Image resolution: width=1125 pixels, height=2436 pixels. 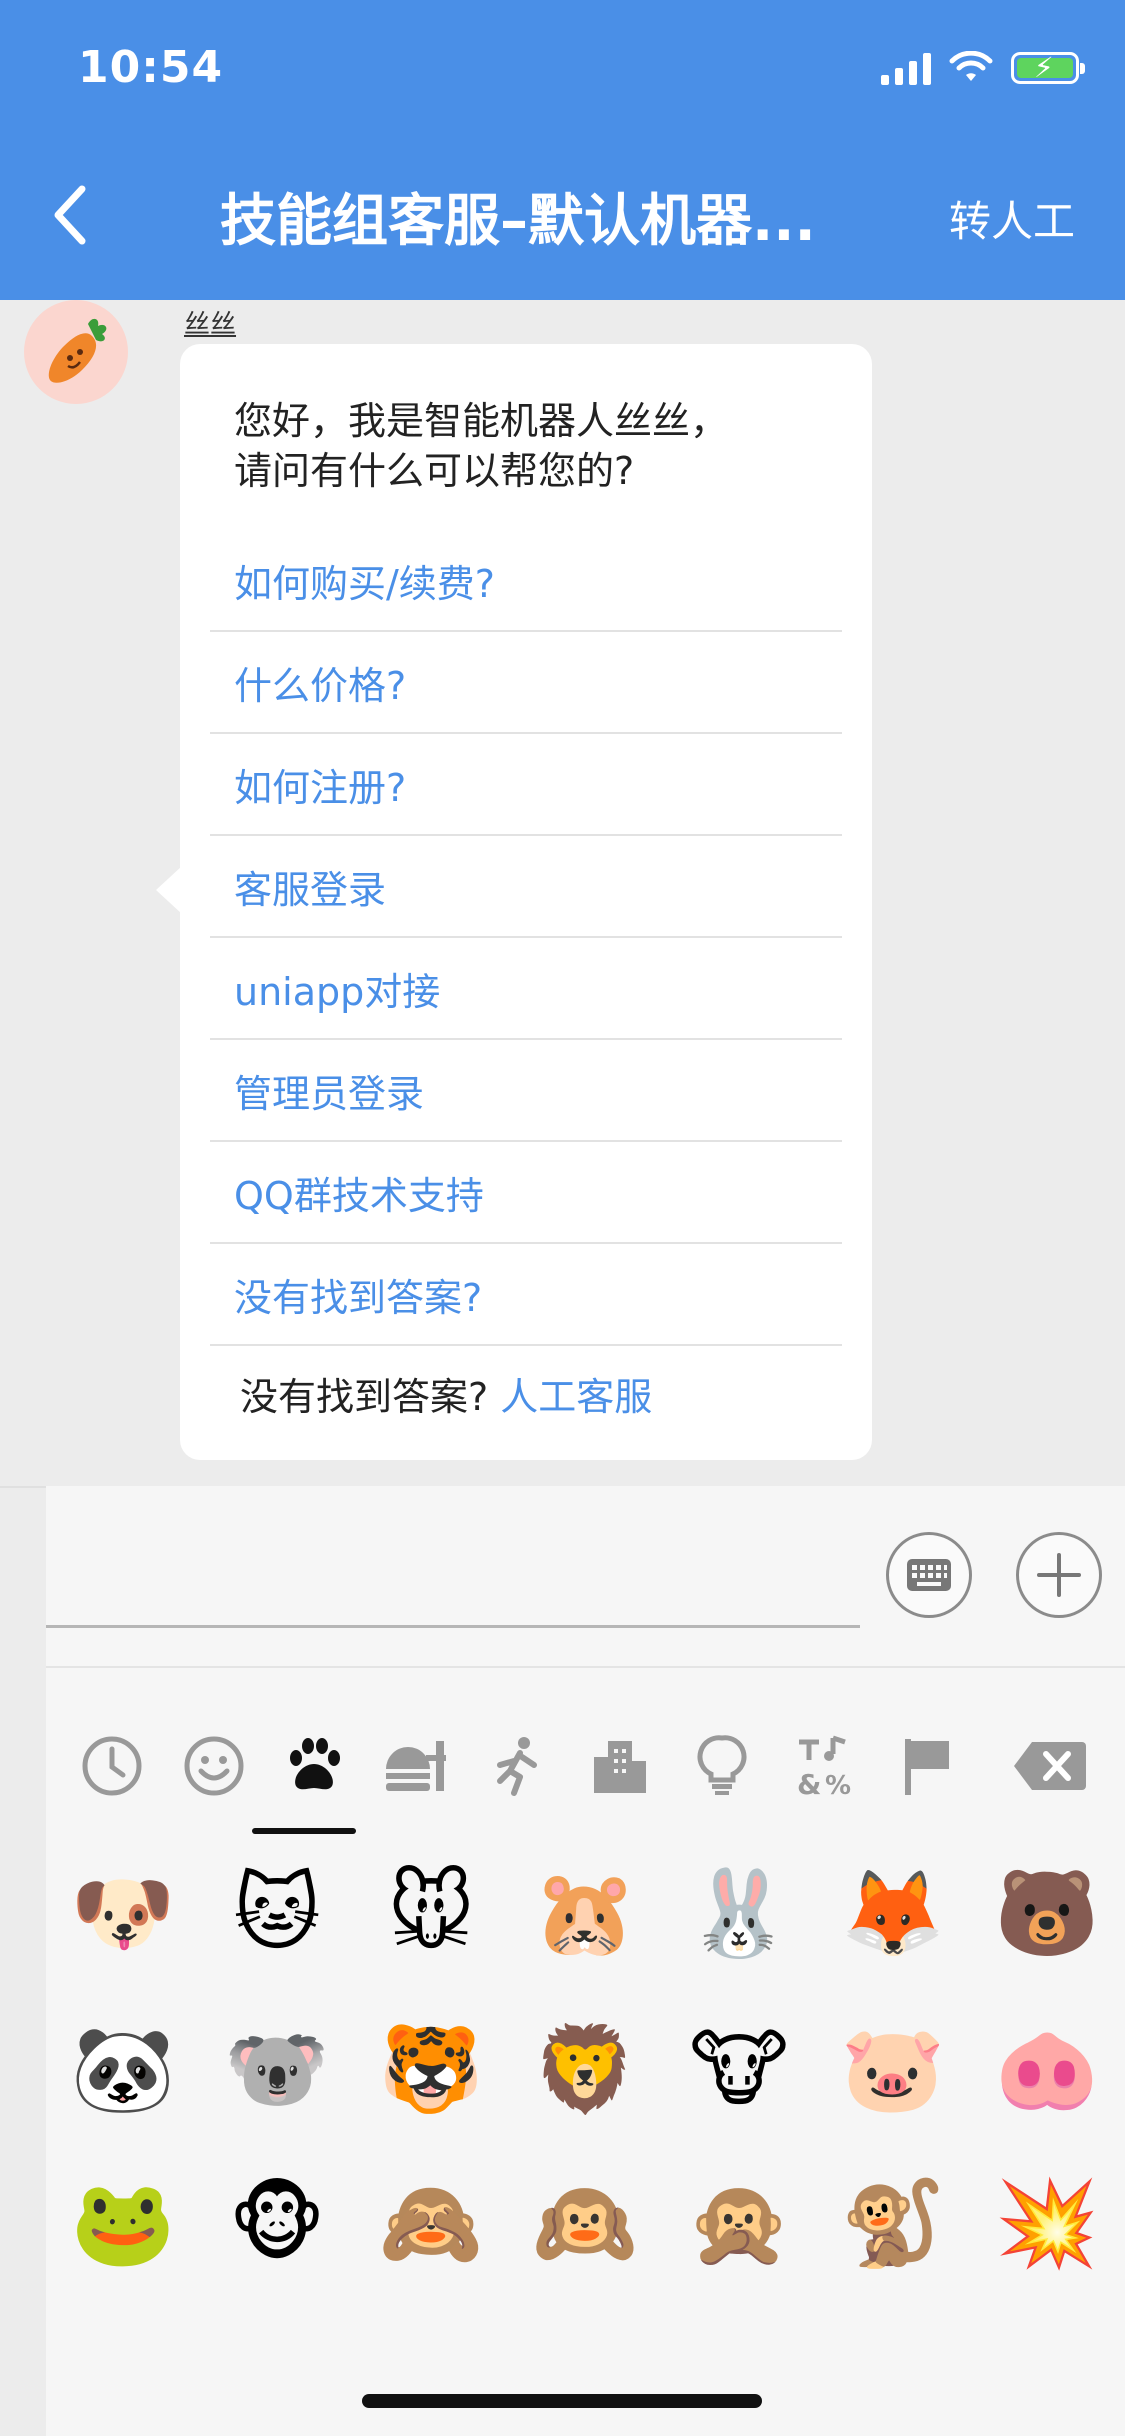 What do you see at coordinates (526, 1295) in the screenshot?
I see `faq-item-no-answer: 没有找到答案?` at bounding box center [526, 1295].